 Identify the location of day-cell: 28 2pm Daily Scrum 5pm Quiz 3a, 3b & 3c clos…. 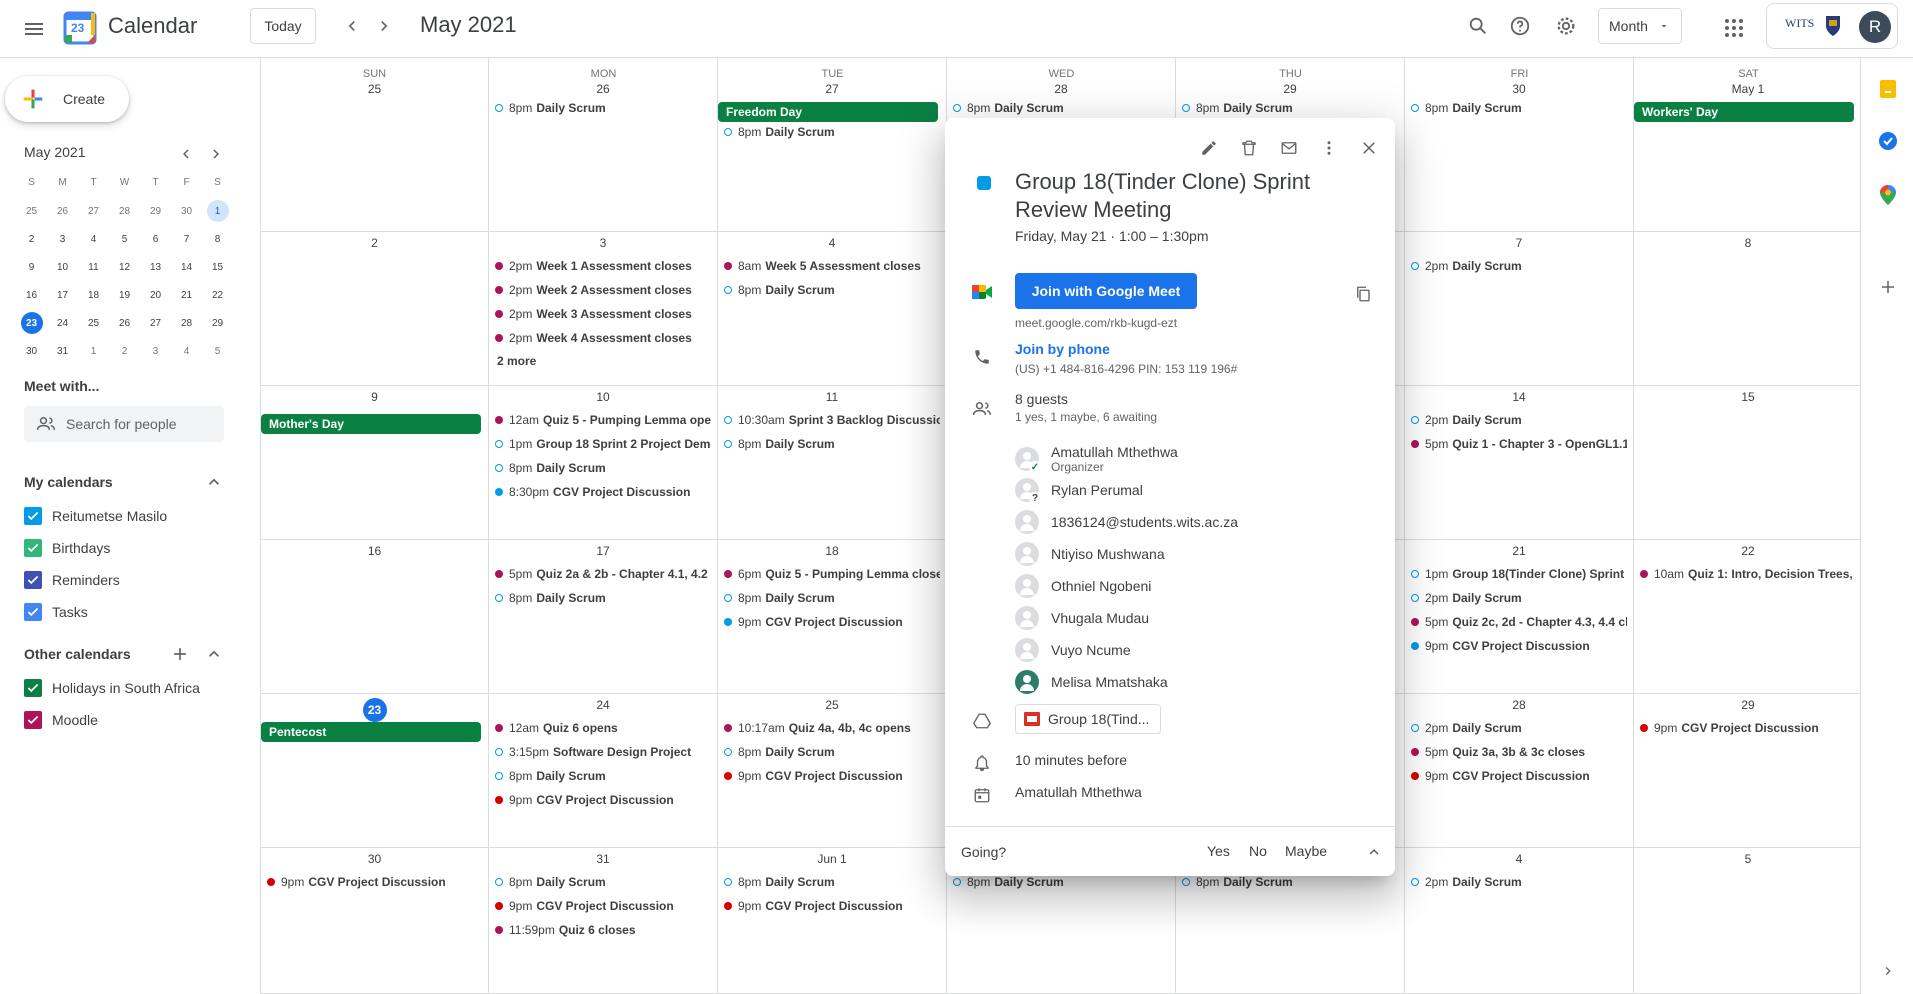
(1519, 771).